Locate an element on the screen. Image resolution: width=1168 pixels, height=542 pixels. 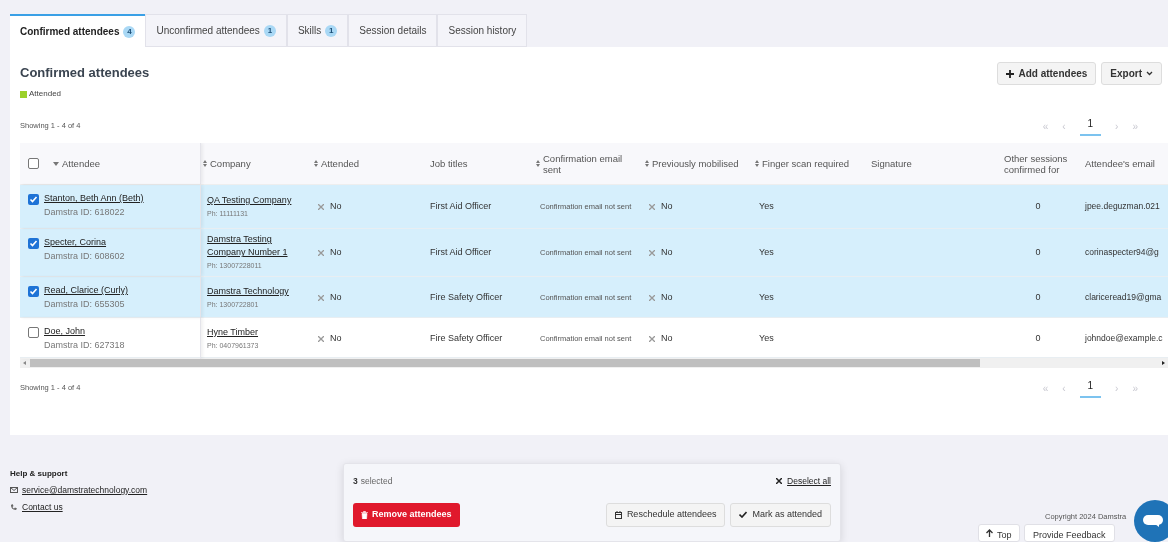
column-header: Company is located at coordinates (227, 163).